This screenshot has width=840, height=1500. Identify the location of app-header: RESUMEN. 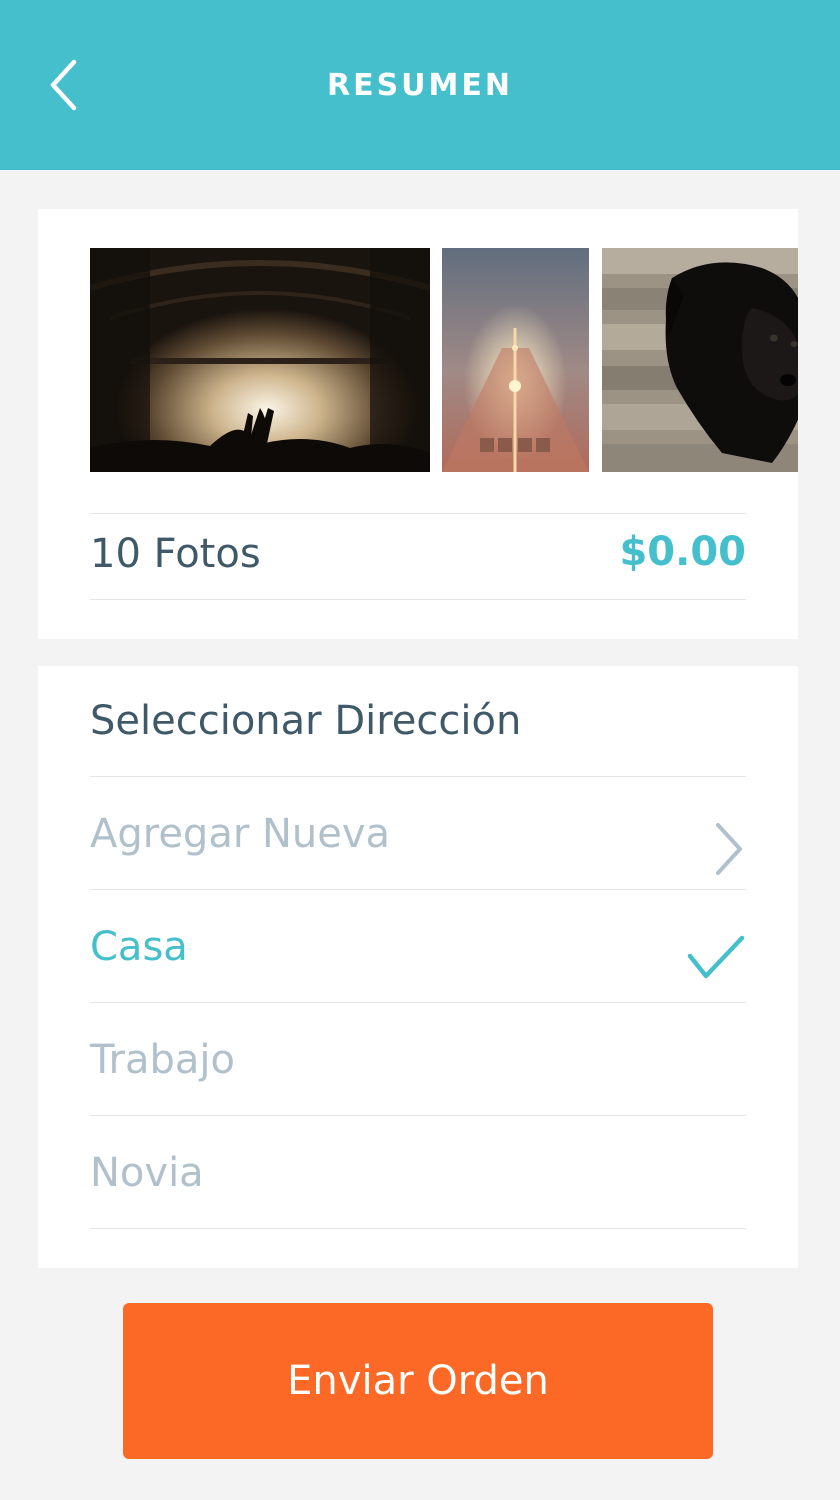
(420, 85).